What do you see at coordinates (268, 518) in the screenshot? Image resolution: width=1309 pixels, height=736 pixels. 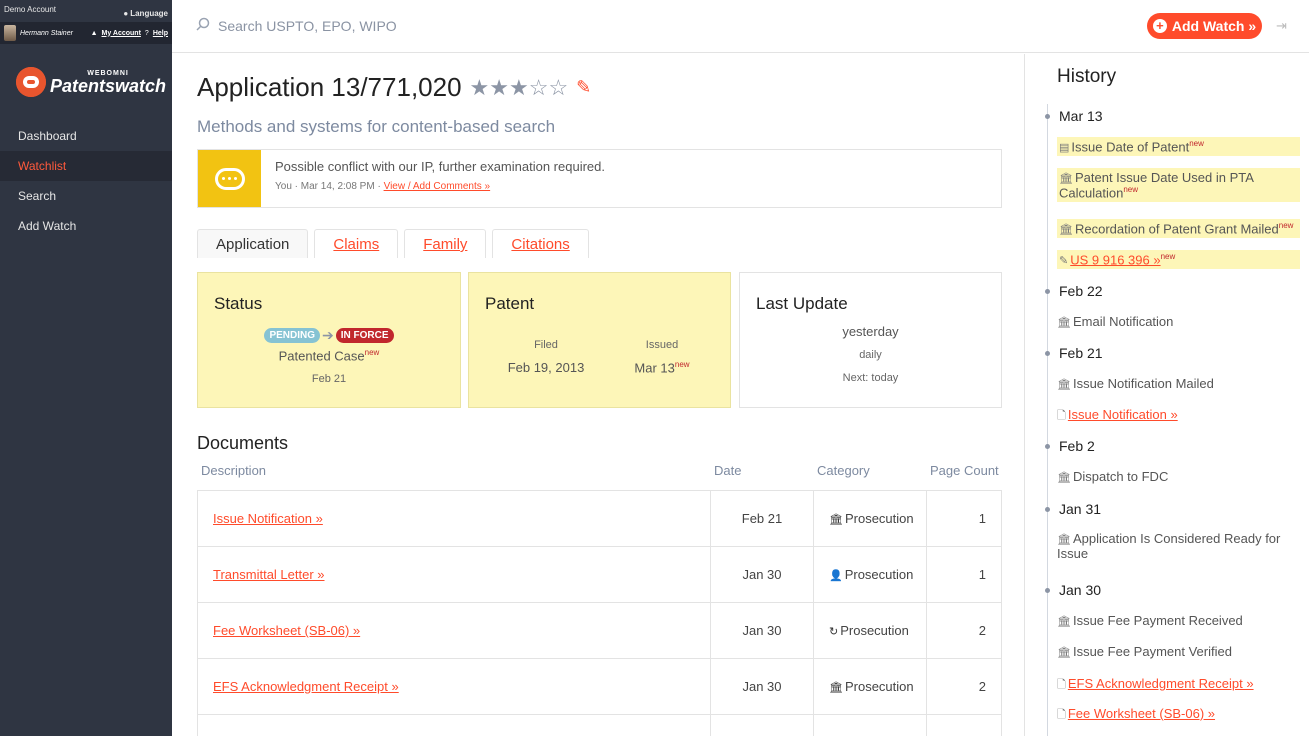 I see `document-link: Issue Notification »` at bounding box center [268, 518].